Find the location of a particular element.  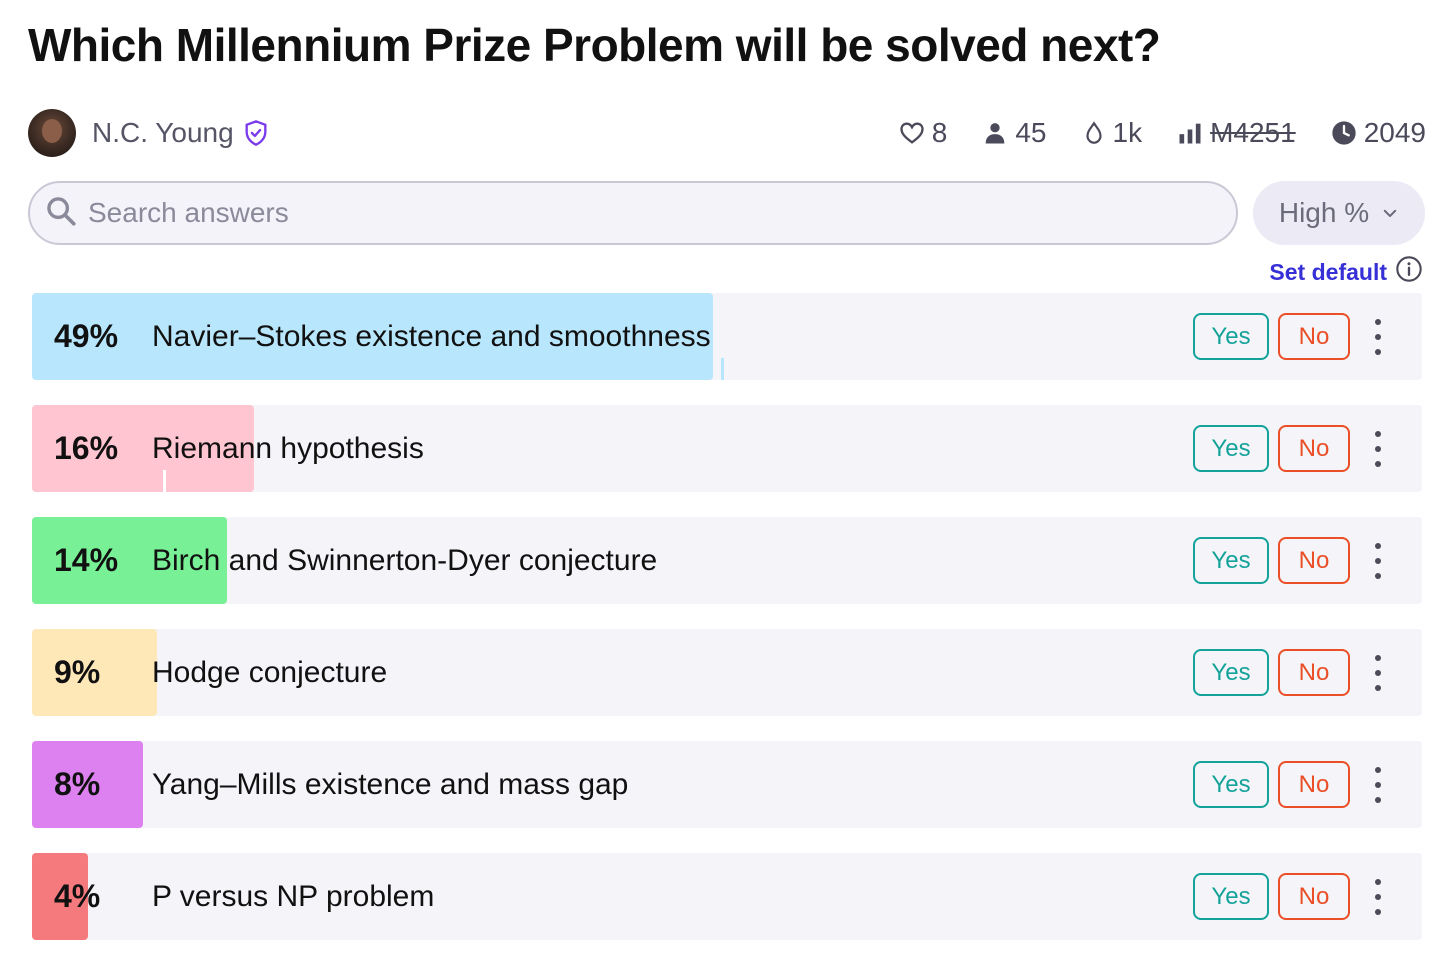

sort-dropdown: High % is located at coordinates (1339, 213).